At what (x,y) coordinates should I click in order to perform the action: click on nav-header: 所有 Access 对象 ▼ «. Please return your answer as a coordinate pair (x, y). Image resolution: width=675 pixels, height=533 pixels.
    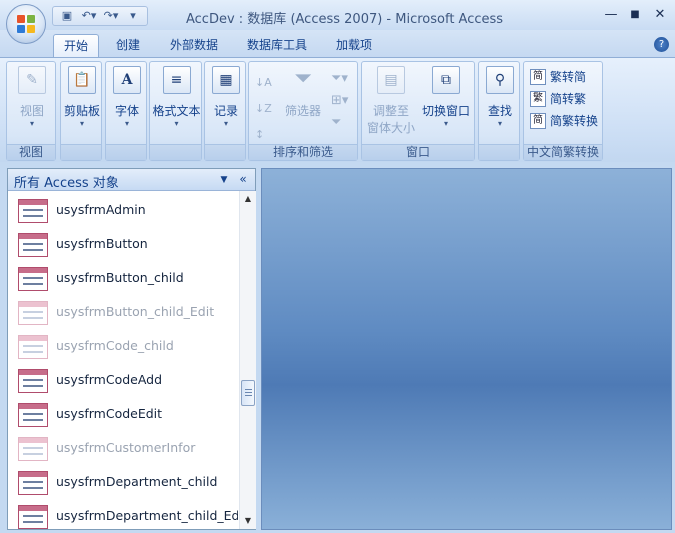
    Looking at the image, I should click on (131, 180).